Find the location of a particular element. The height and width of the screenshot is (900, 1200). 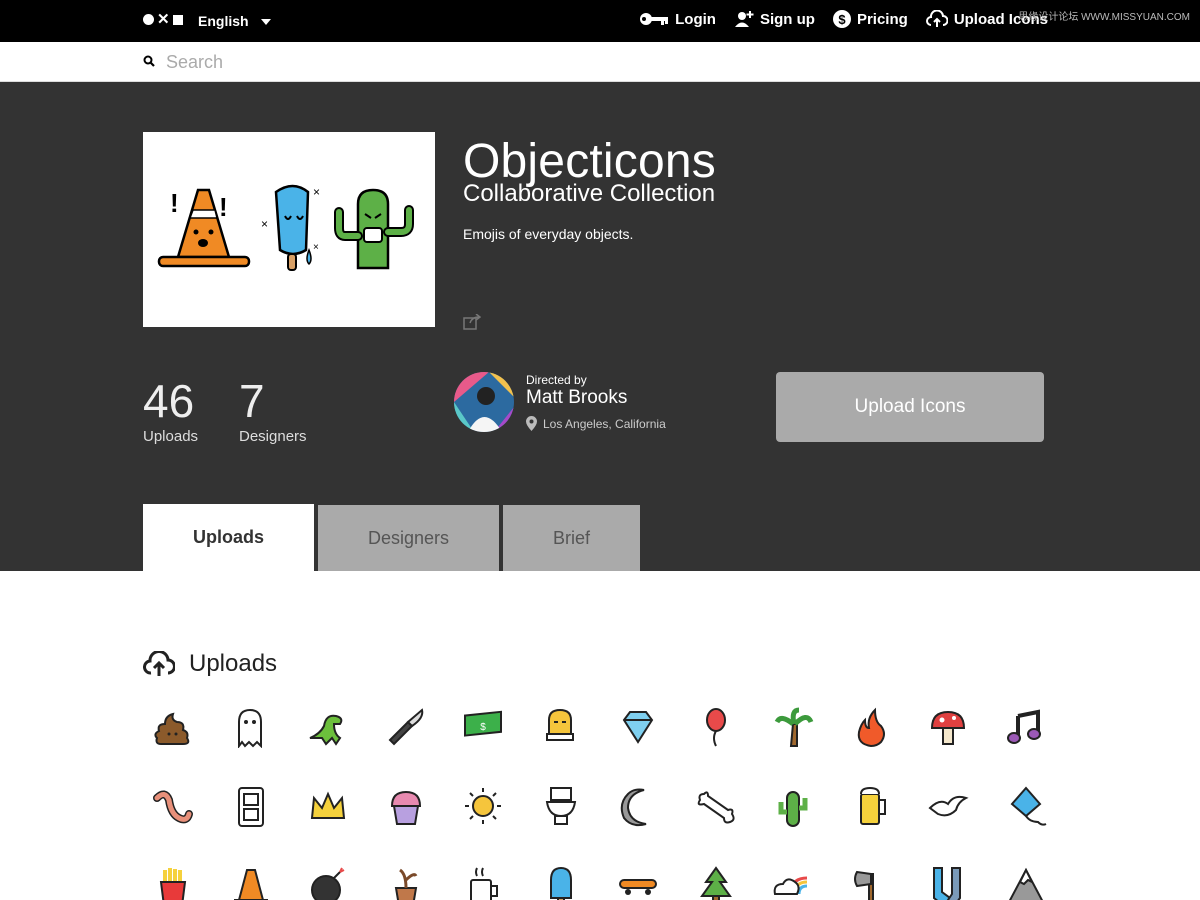

logo: ✕ is located at coordinates (163, 19).